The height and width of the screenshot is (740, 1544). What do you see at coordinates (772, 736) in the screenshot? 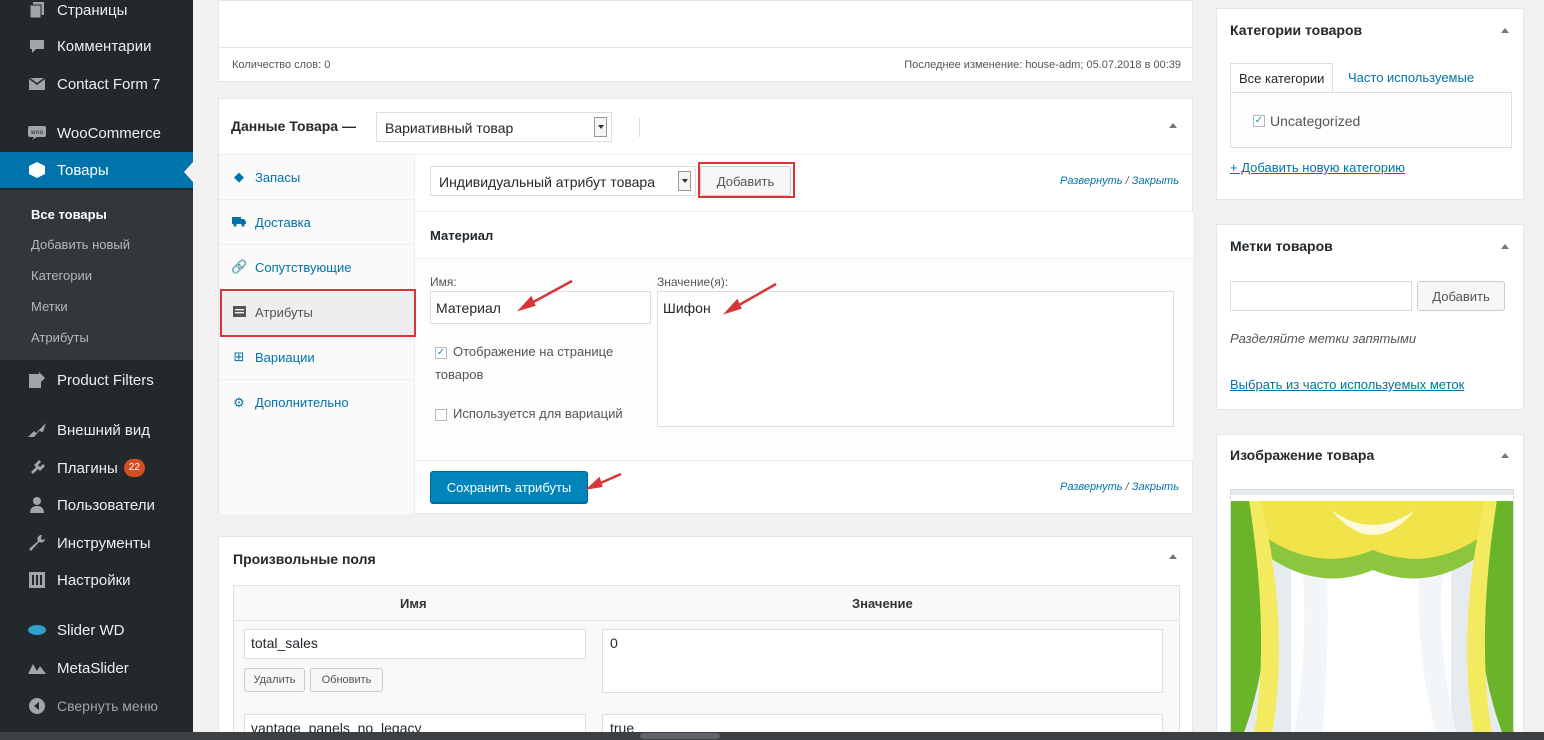
I see `horizontal-scrollbar` at bounding box center [772, 736].